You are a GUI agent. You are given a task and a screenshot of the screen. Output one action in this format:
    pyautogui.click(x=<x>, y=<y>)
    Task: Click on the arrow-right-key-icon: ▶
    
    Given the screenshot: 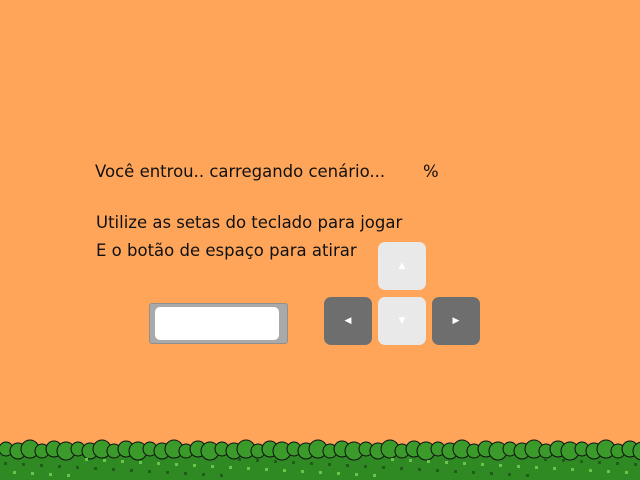 What is the action you would take?
    pyautogui.click(x=456, y=321)
    